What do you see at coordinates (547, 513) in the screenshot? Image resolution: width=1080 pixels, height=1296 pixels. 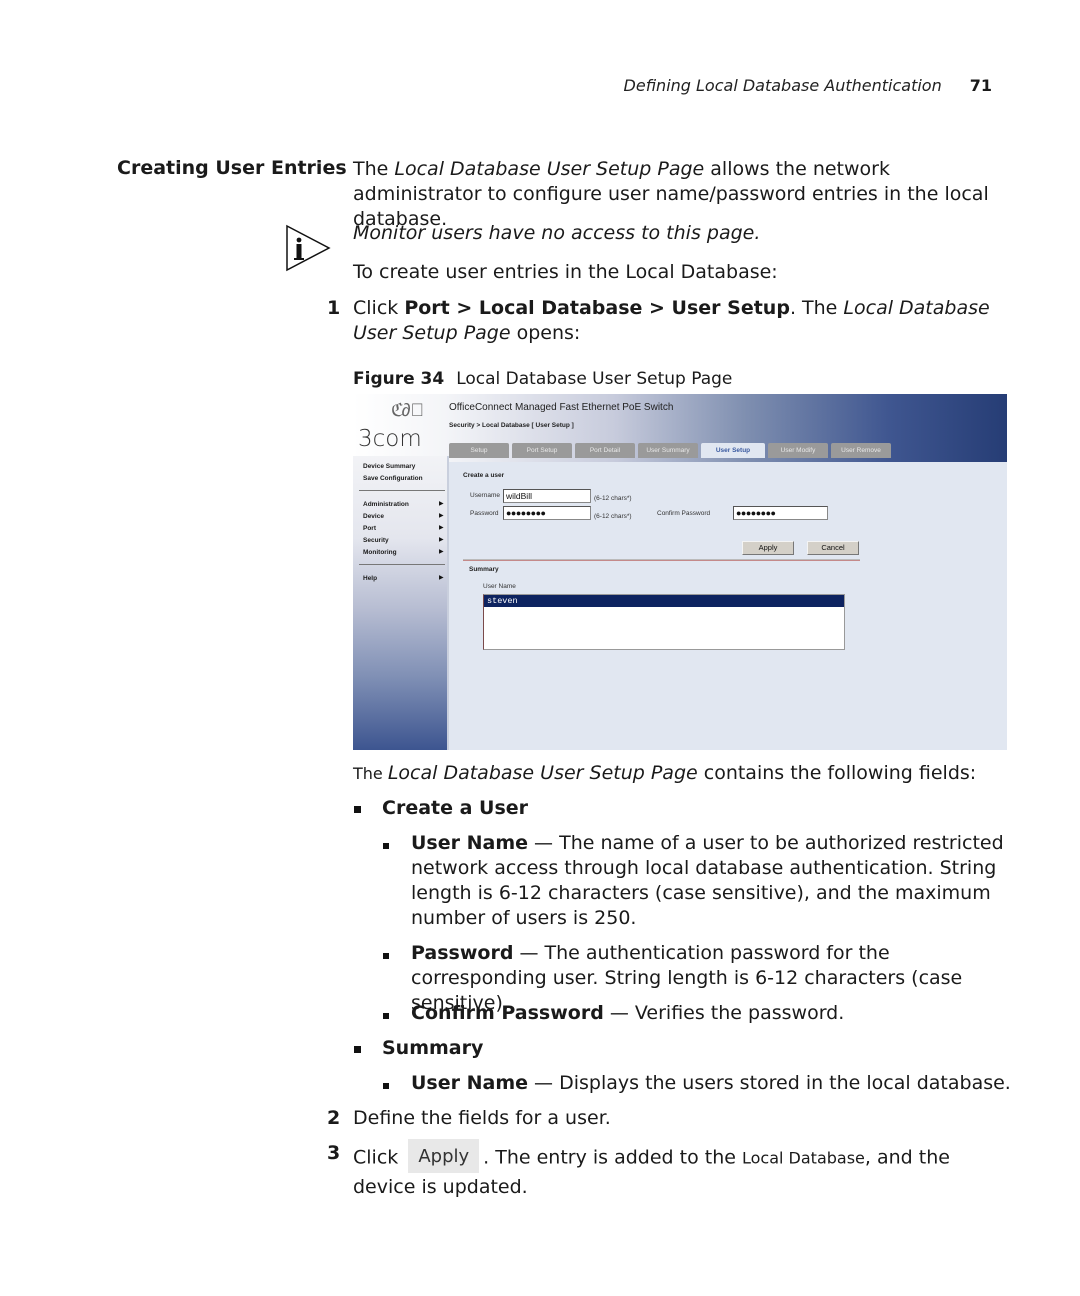 I see `password-input: ●●●●●●●●` at bounding box center [547, 513].